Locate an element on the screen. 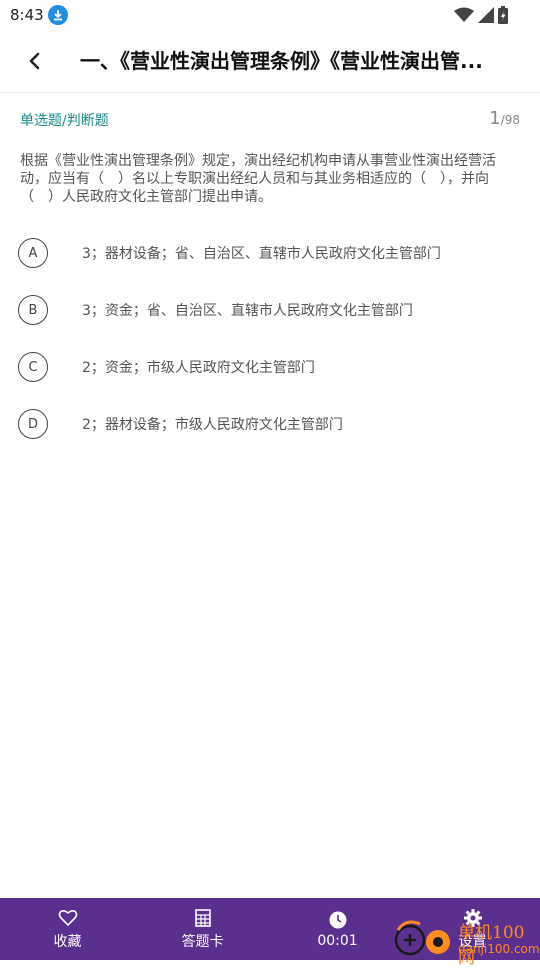 This screenshot has width=540, height=968. question-type: 单选题/判断题 is located at coordinates (64, 121).